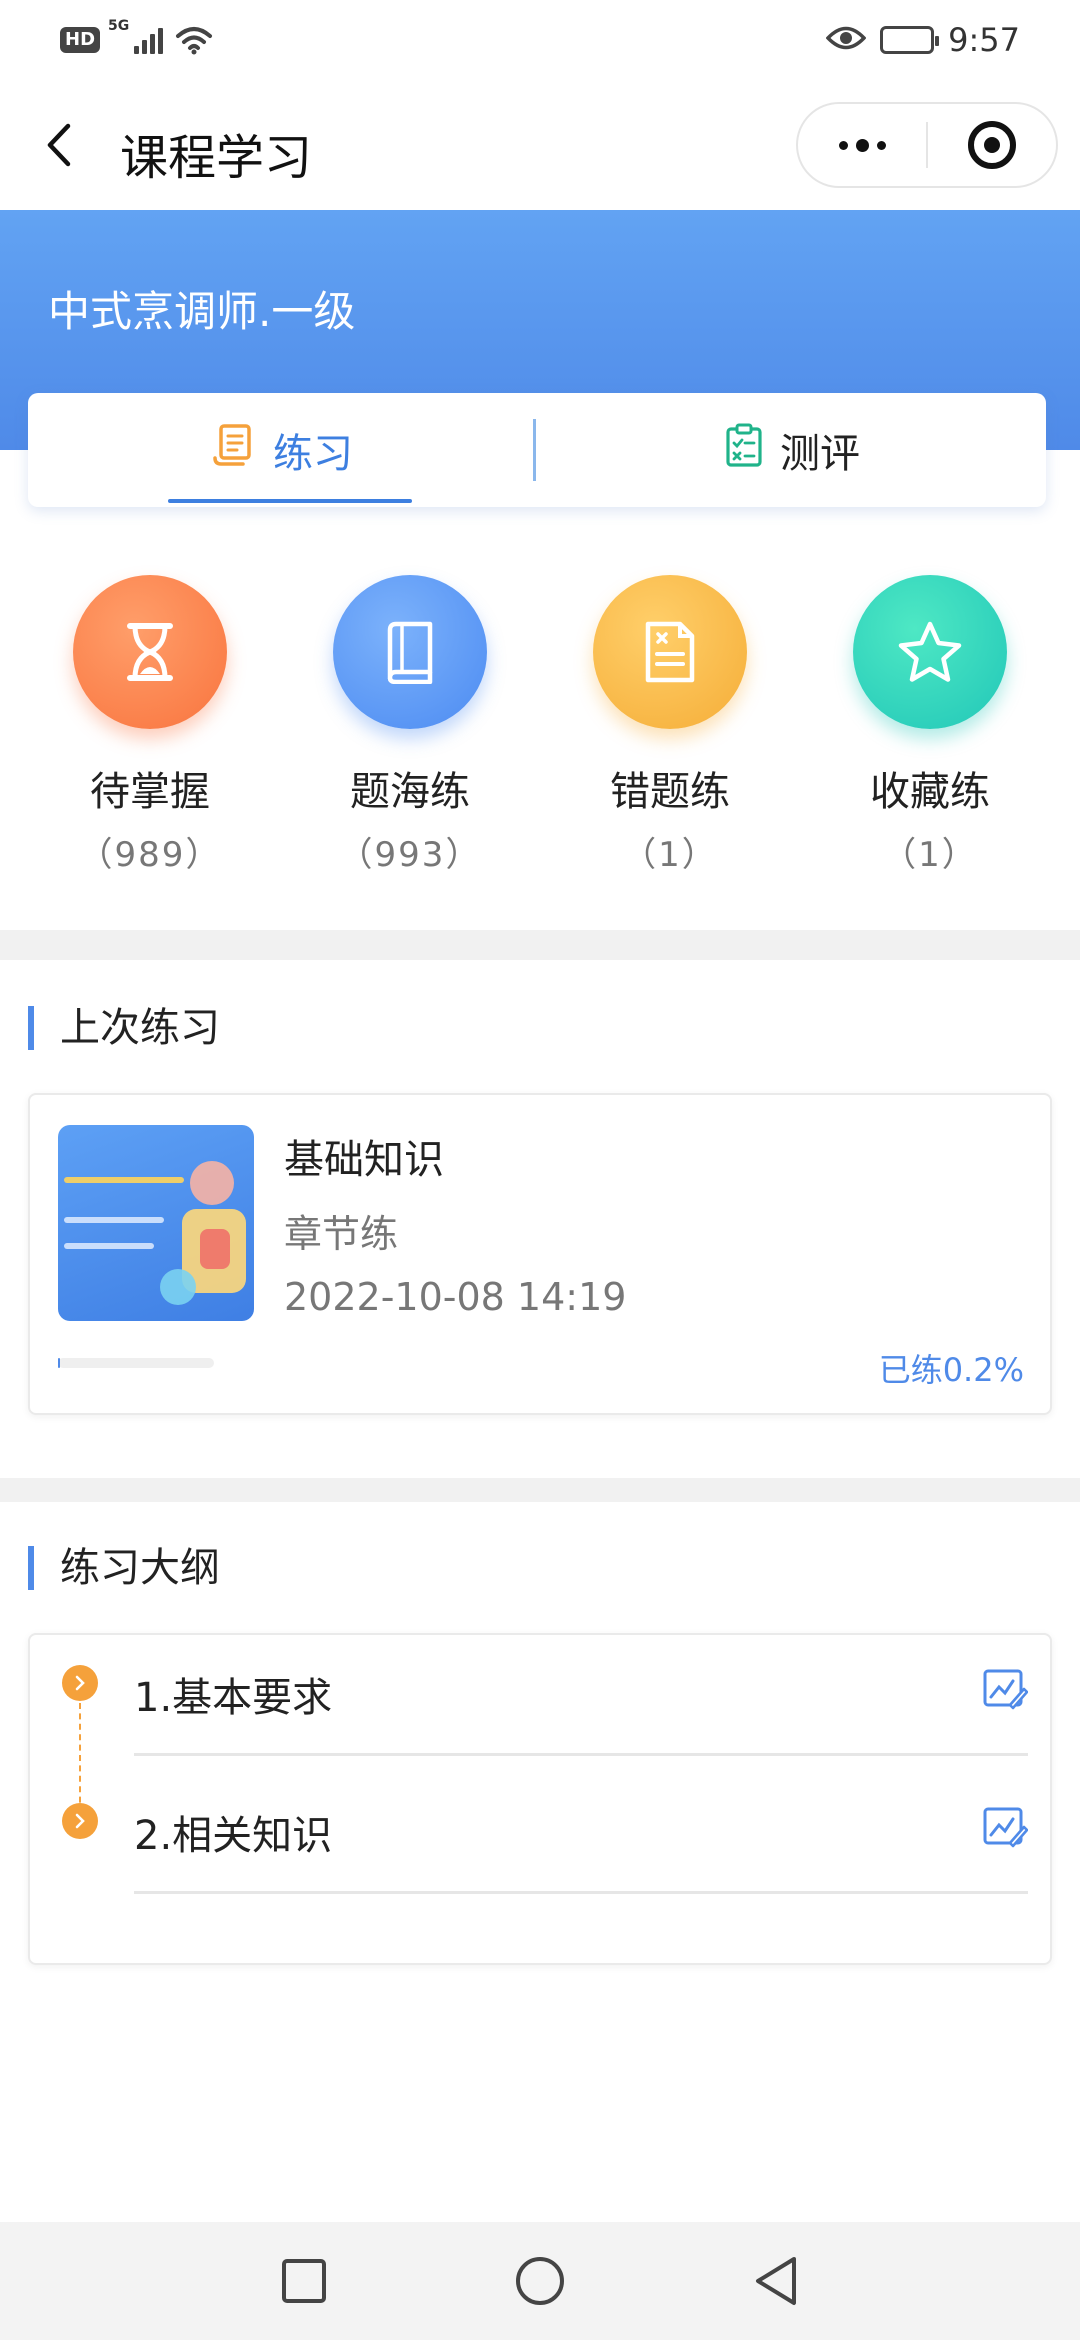 The height and width of the screenshot is (2340, 1080). Describe the element at coordinates (194, 40) in the screenshot. I see `wifi-icon` at that location.